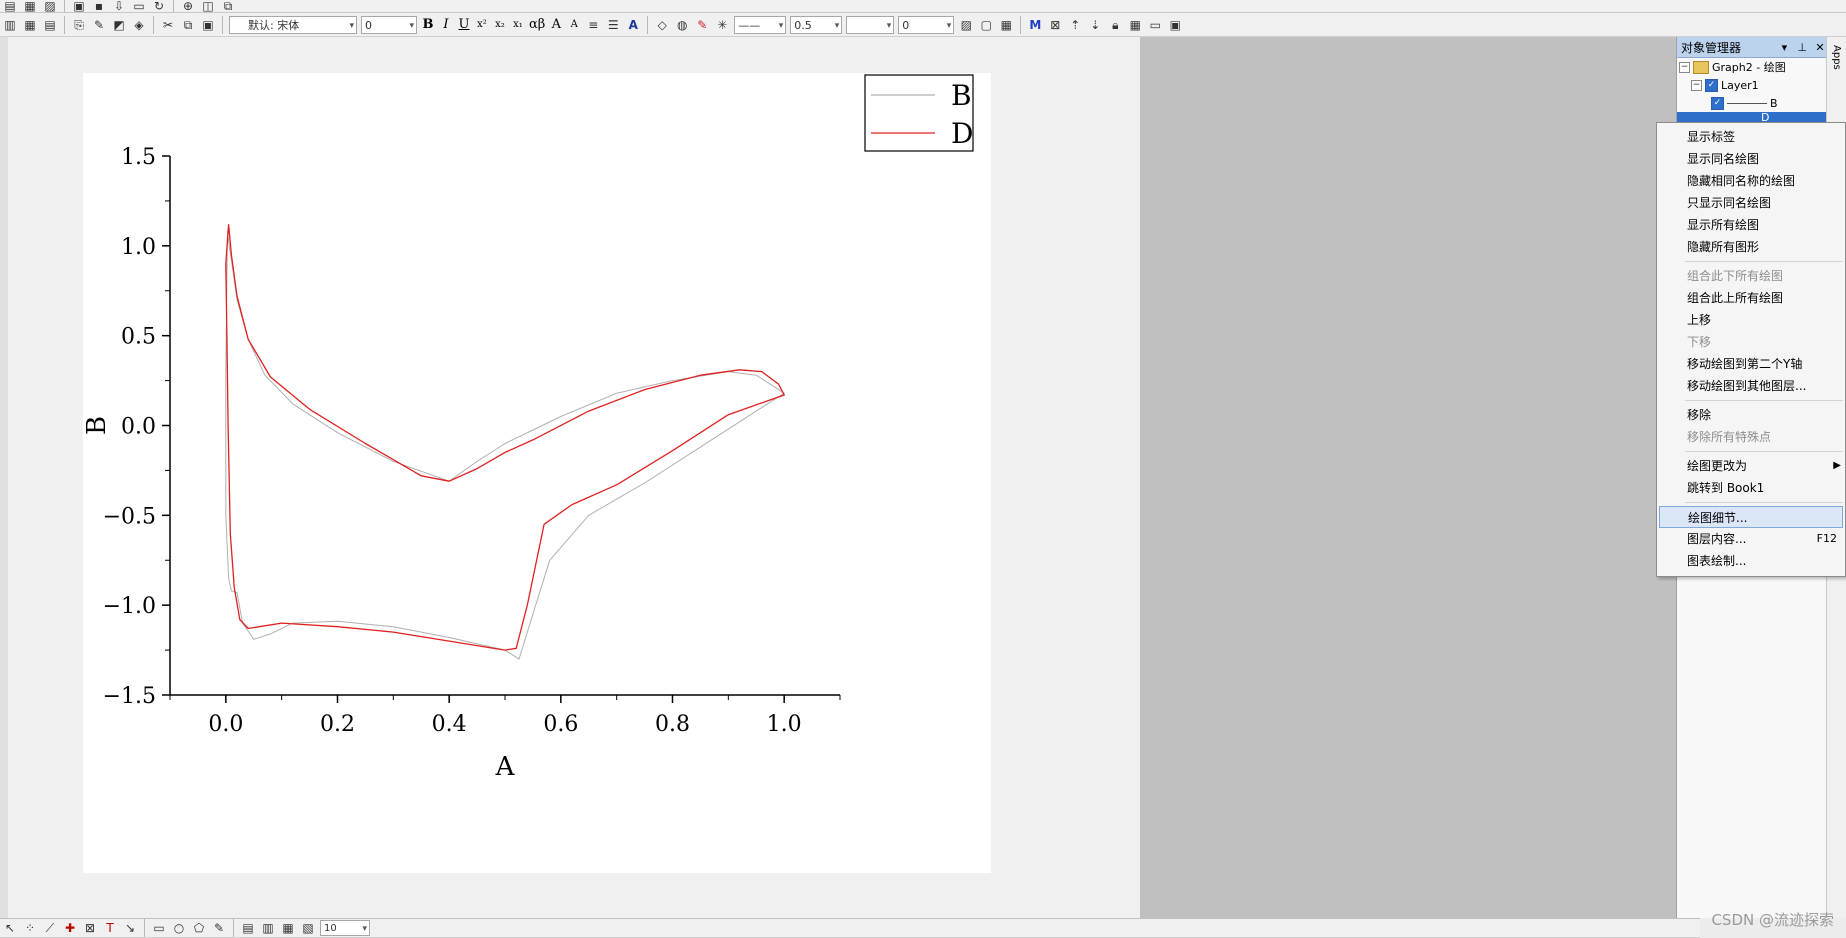  I want to click on text-tool-icon: T, so click(110, 928).